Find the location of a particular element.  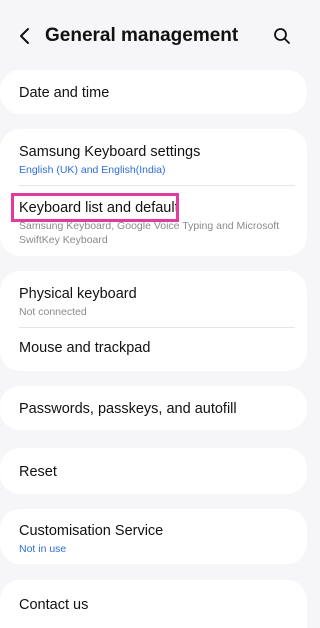

row-title: Customisation Service is located at coordinates (91, 531).